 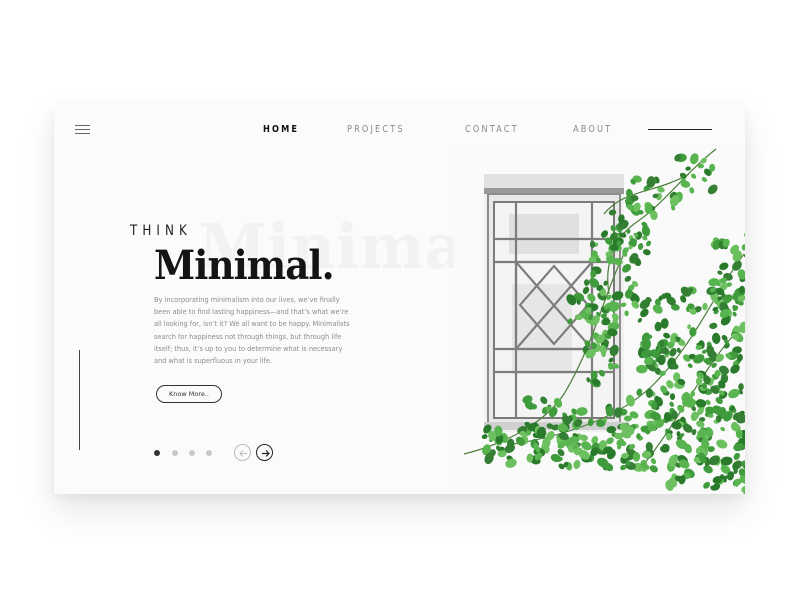 I want to click on nav-home: HOME, so click(x=281, y=129).